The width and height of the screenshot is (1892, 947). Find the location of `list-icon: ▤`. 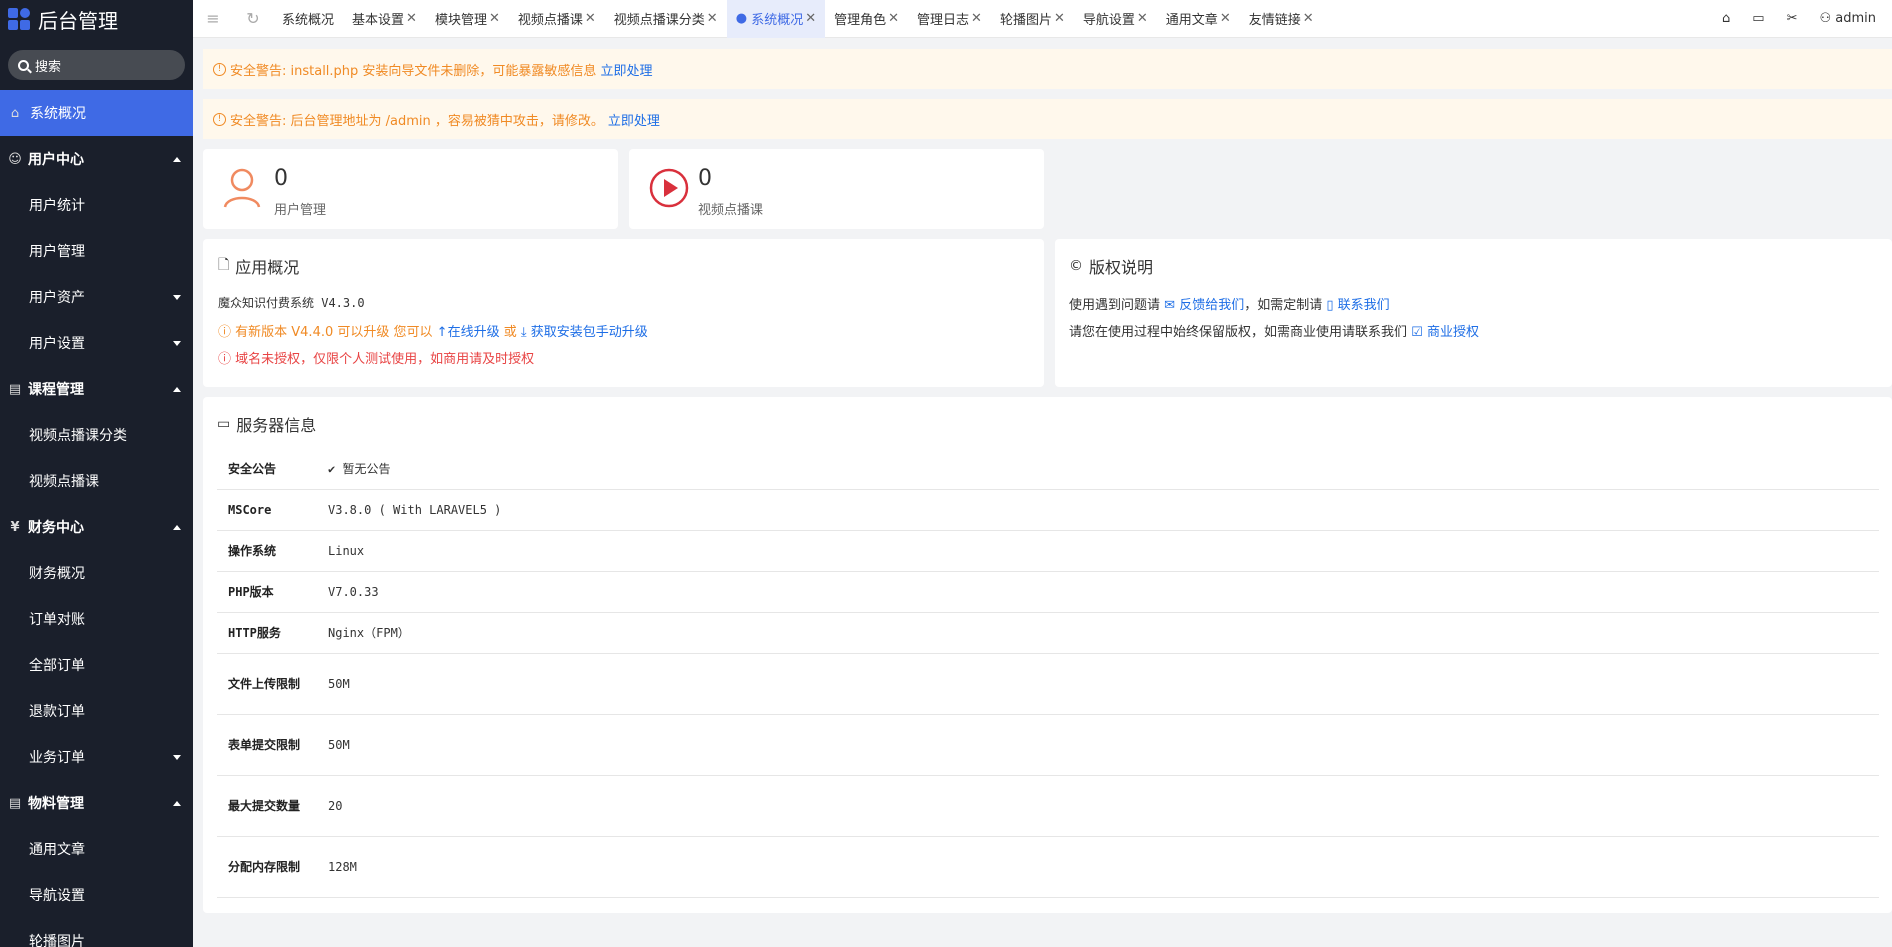

list-icon: ▤ is located at coordinates (15, 803).